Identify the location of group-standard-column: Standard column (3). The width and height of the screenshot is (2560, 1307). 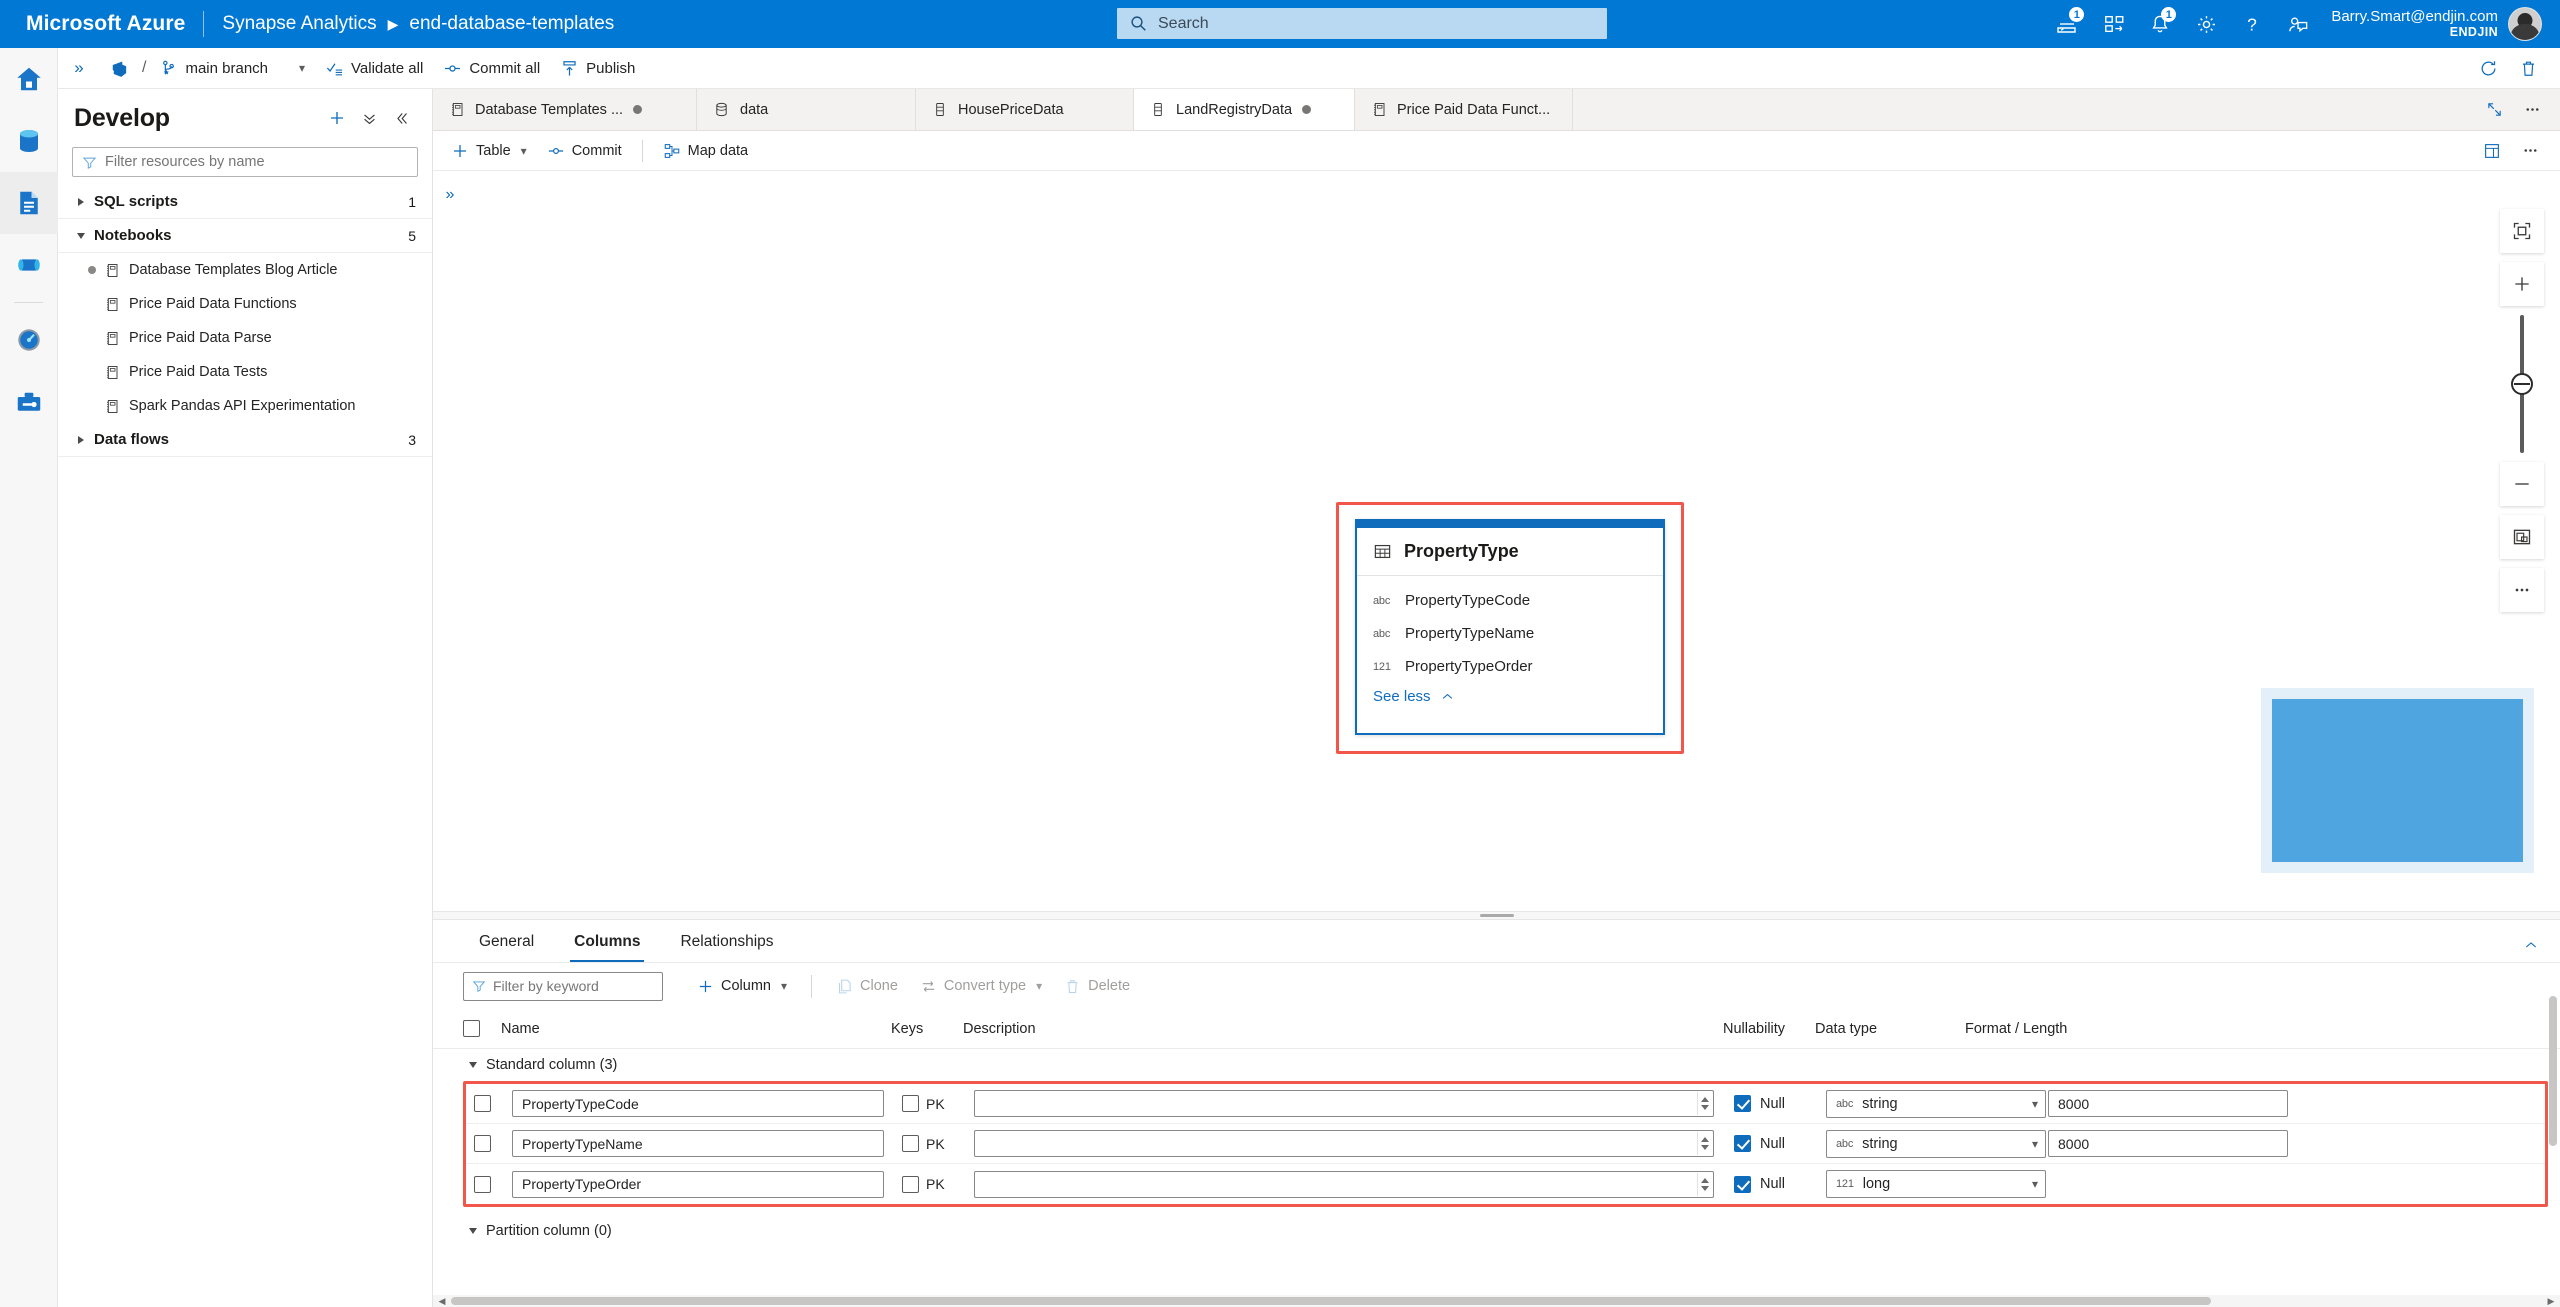
(1496, 1065).